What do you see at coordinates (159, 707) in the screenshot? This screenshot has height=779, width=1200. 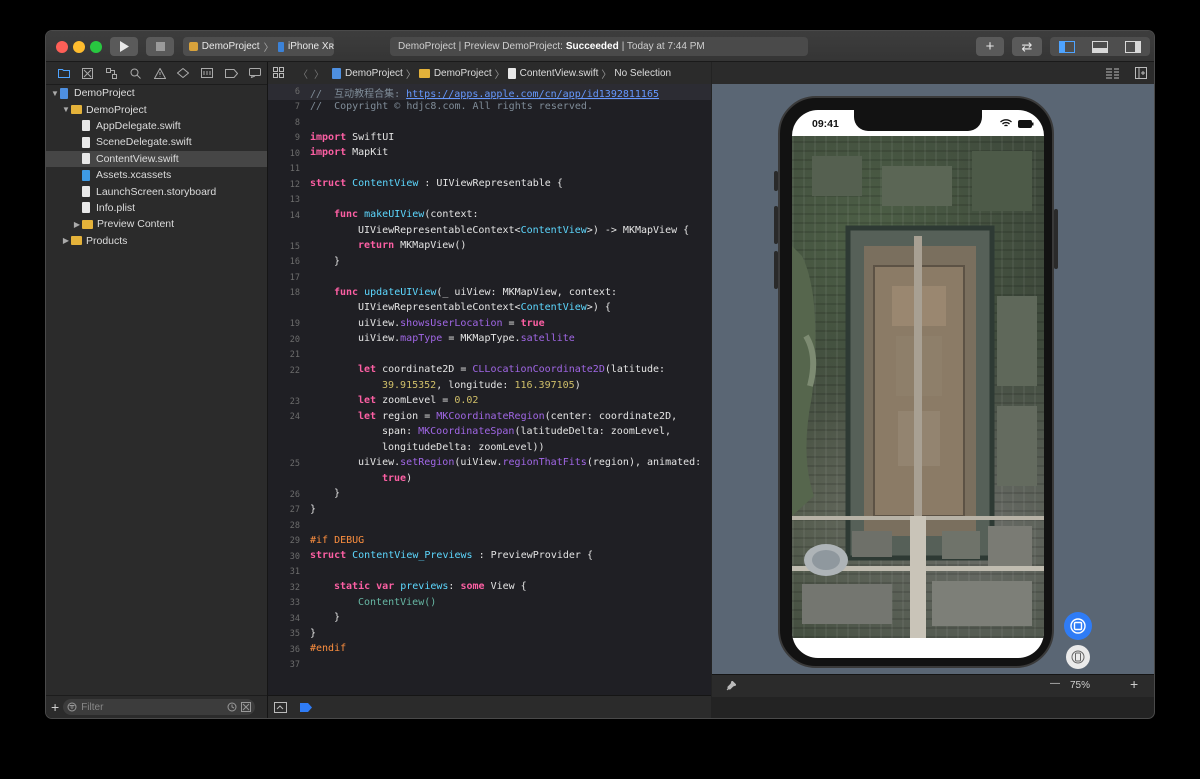 I see `filter-field: Filter` at bounding box center [159, 707].